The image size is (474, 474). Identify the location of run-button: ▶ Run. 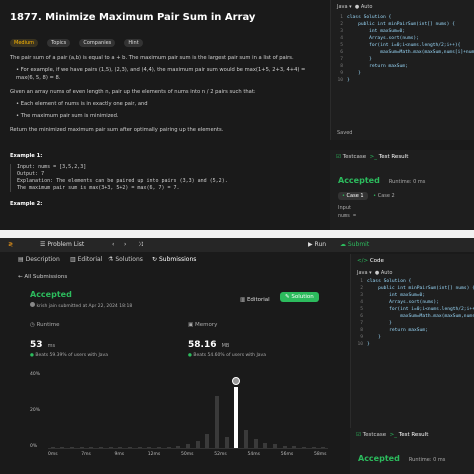
(317, 244).